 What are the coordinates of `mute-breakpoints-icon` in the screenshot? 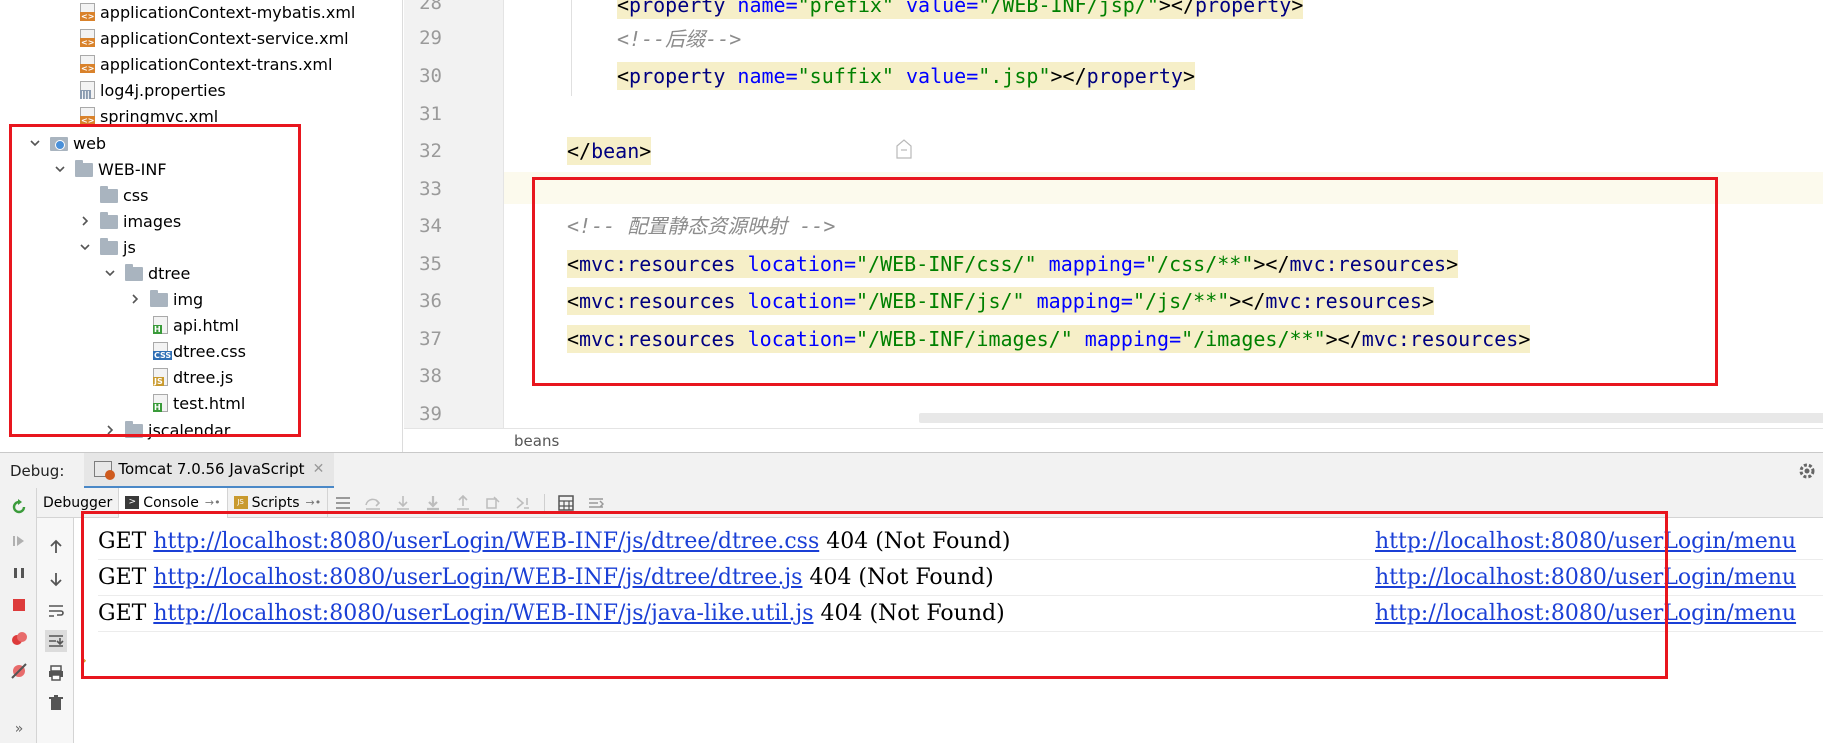 It's located at (19, 671).